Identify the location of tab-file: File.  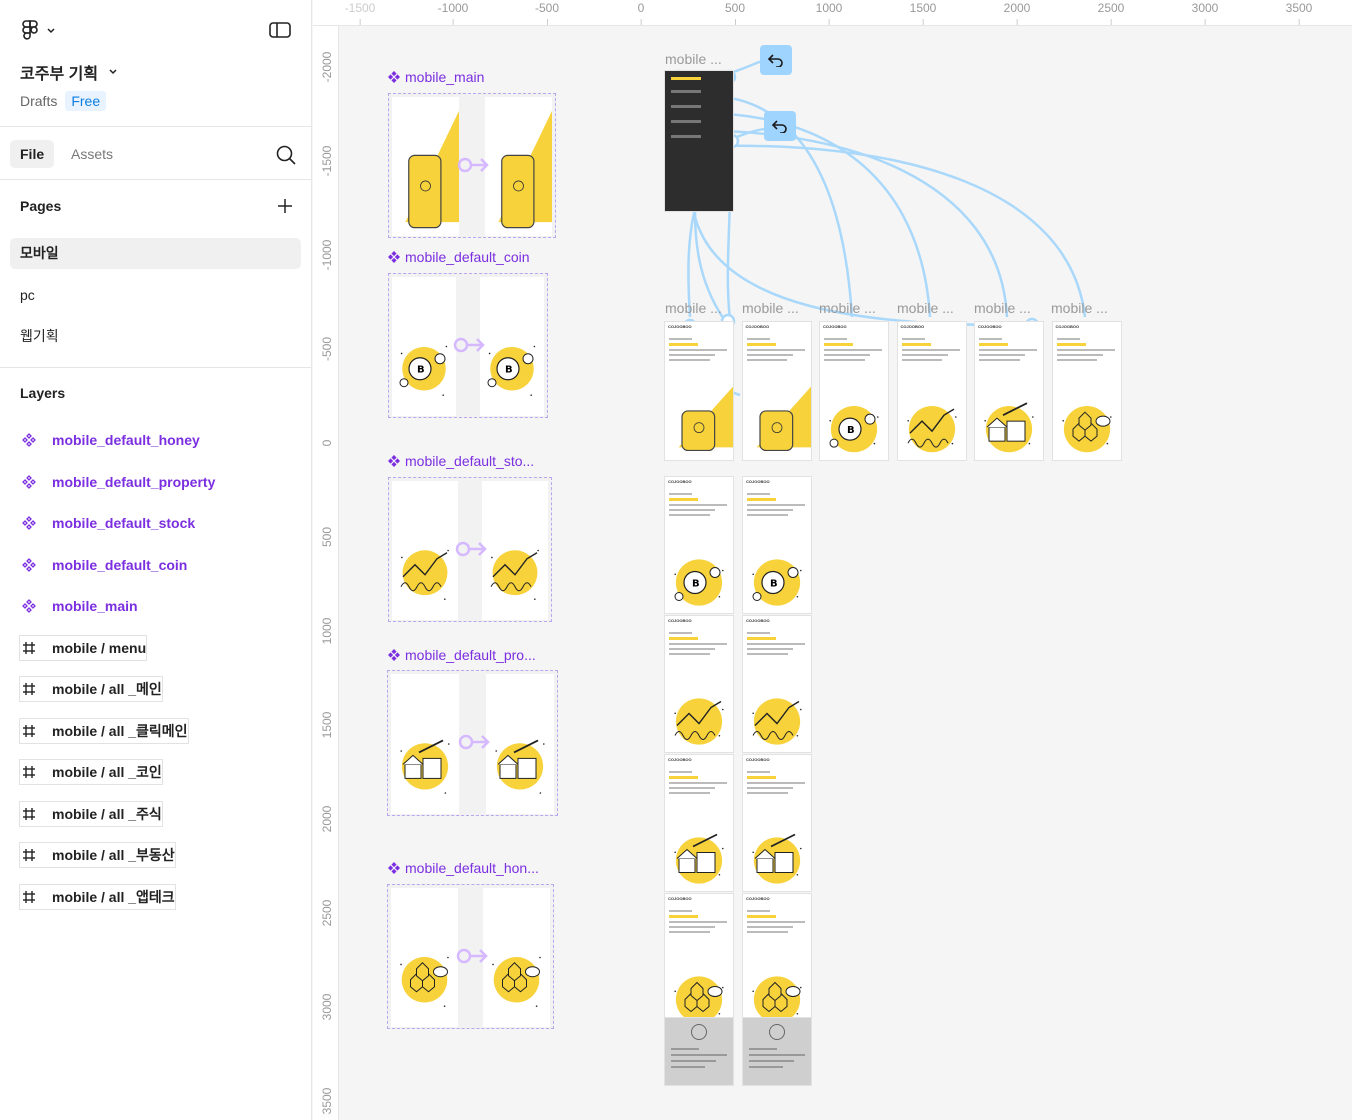
(32, 154).